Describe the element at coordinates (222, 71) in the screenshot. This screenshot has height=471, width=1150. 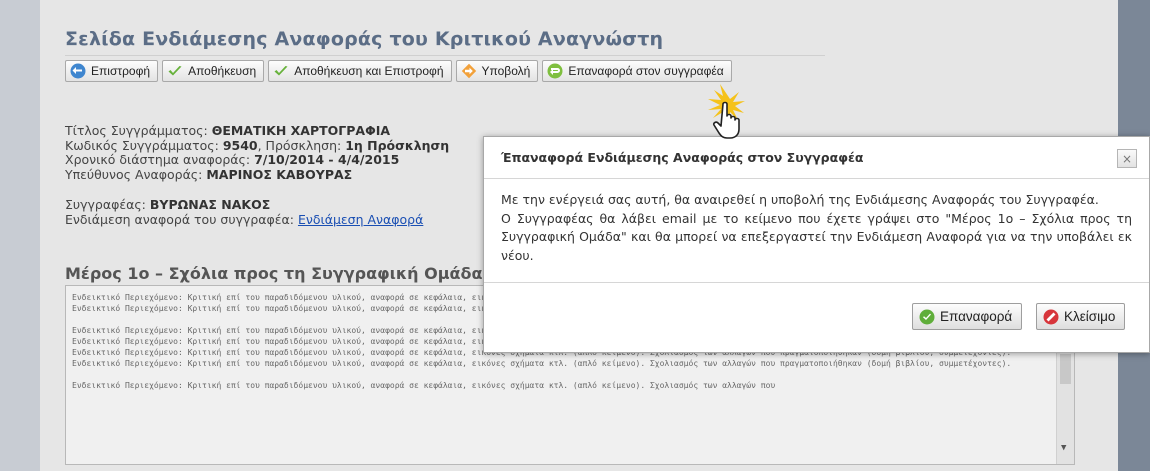
I see `save-button-label: Αποθήκευση` at that location.